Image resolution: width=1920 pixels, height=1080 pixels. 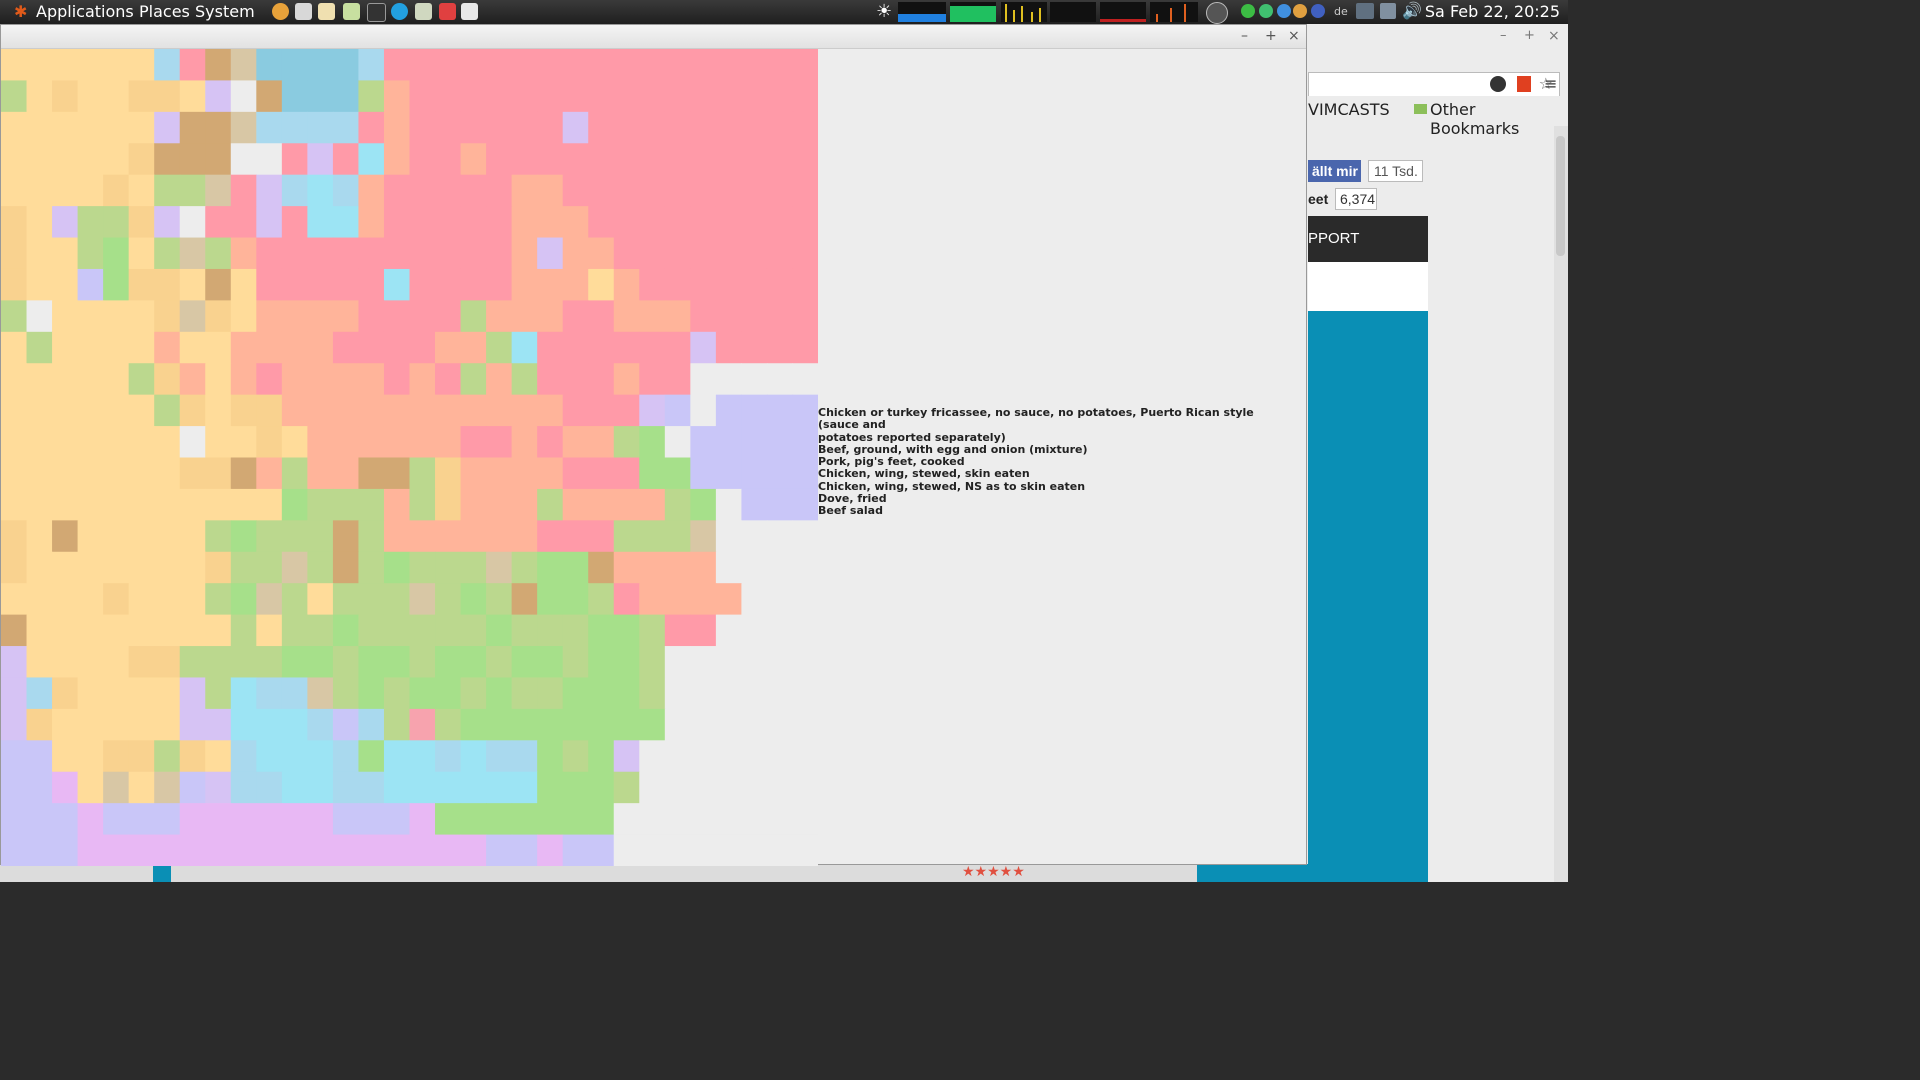 I want to click on terminal-launcher-icon, so click(x=376, y=12).